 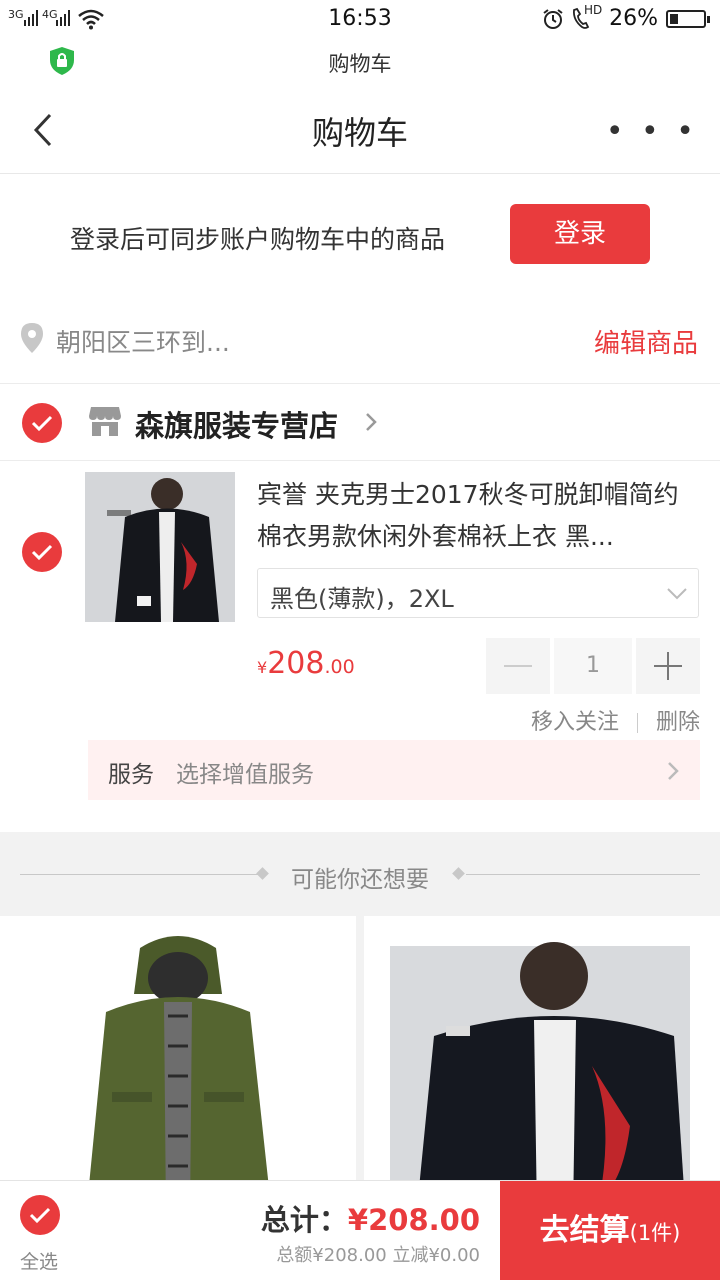 What do you see at coordinates (655, 1233) in the screenshot?
I see `checkout-count: (1件)` at bounding box center [655, 1233].